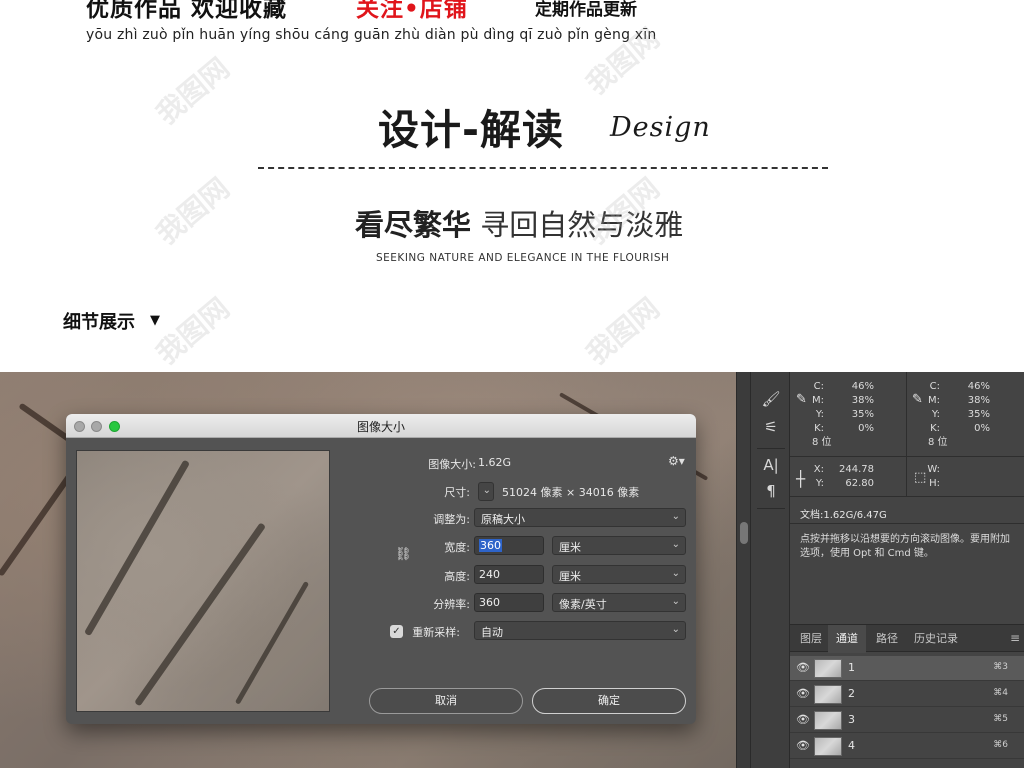 The image size is (1024, 768). I want to click on tab-paths: 路径, so click(887, 639).